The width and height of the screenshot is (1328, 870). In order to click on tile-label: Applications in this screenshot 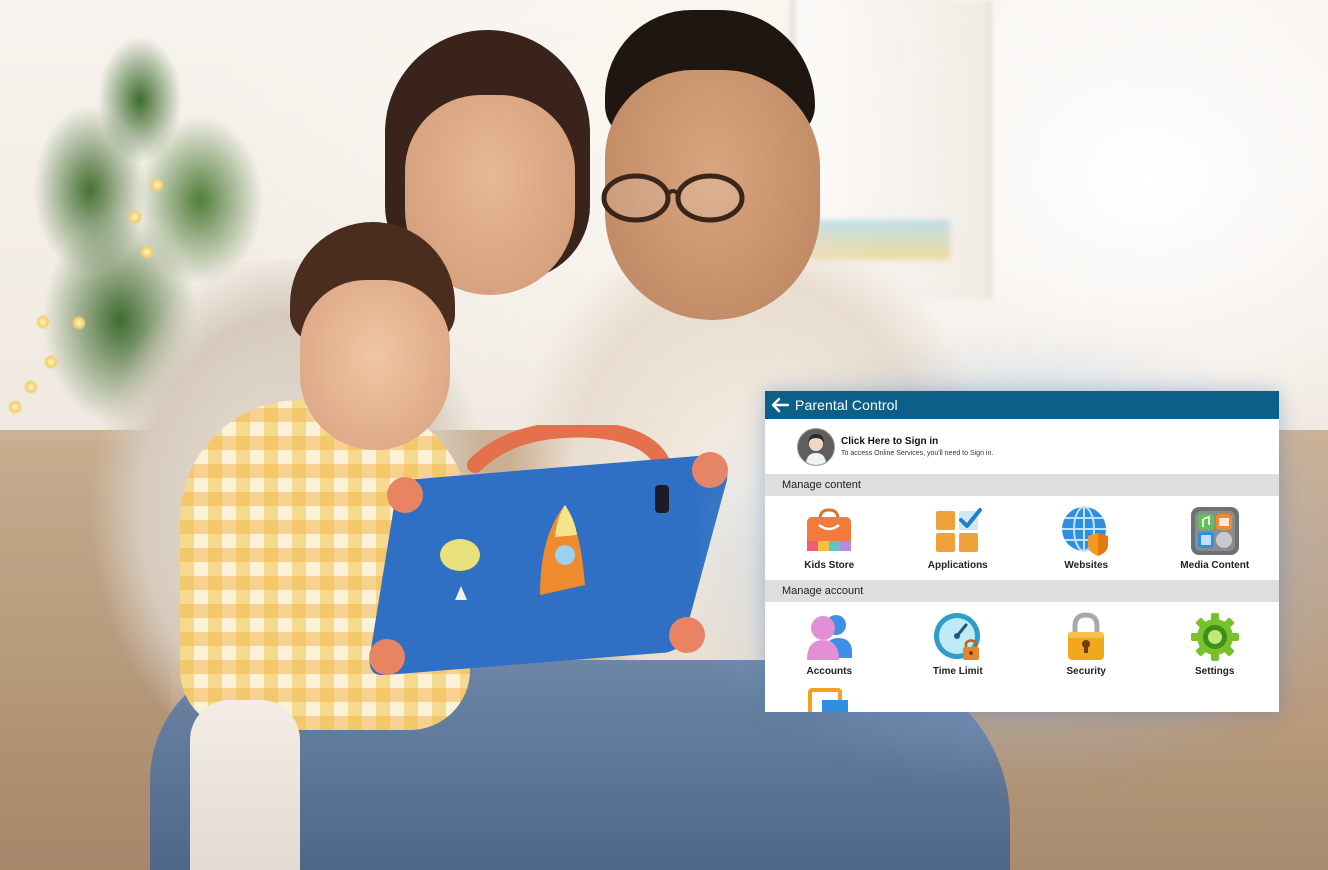, I will do `click(957, 565)`.